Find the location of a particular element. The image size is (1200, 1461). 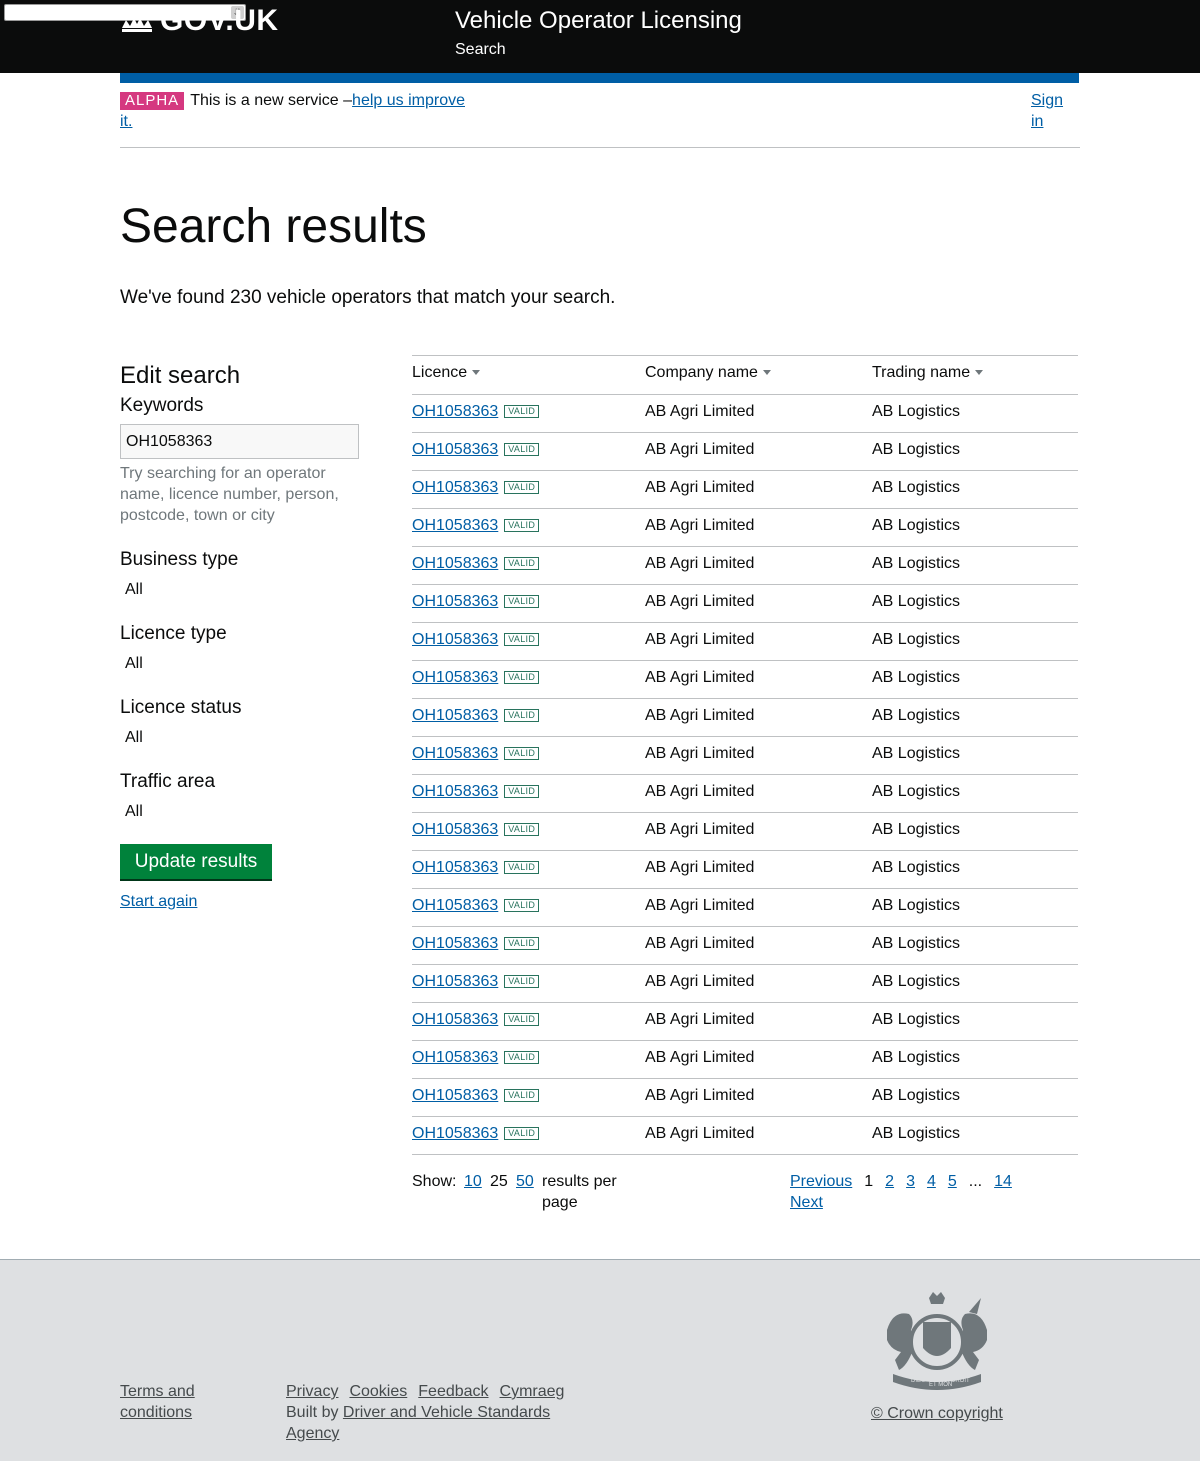

keywords-input is located at coordinates (239, 441).